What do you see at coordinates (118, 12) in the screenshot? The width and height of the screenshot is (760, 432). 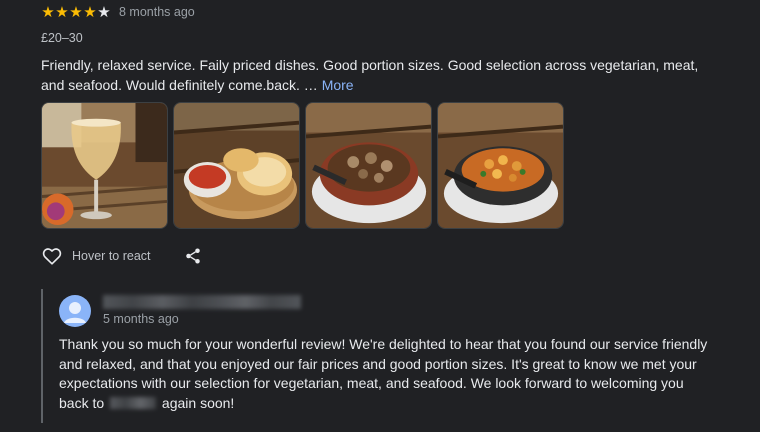 I see `review-header: ★ ★ ★ ★ ★ 8 months ago` at bounding box center [118, 12].